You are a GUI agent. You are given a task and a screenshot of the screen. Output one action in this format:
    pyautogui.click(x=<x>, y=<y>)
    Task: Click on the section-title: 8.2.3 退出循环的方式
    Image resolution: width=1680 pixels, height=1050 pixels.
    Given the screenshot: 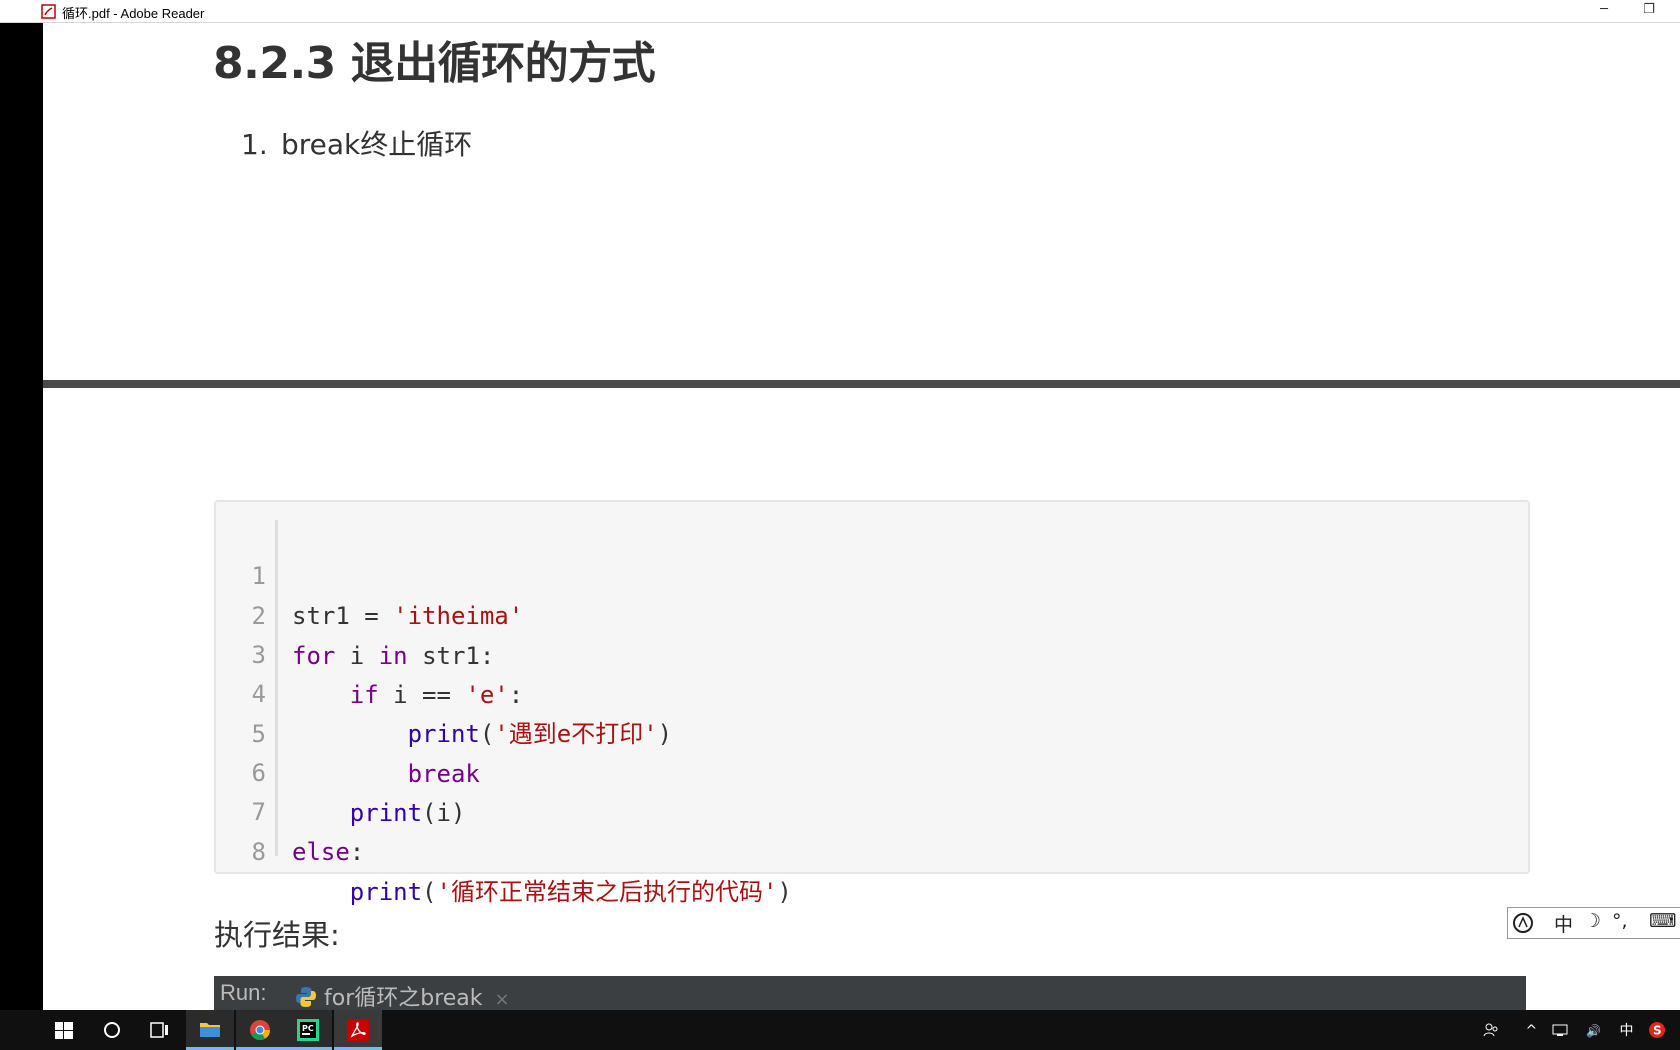 What is the action you would take?
    pyautogui.click(x=434, y=63)
    